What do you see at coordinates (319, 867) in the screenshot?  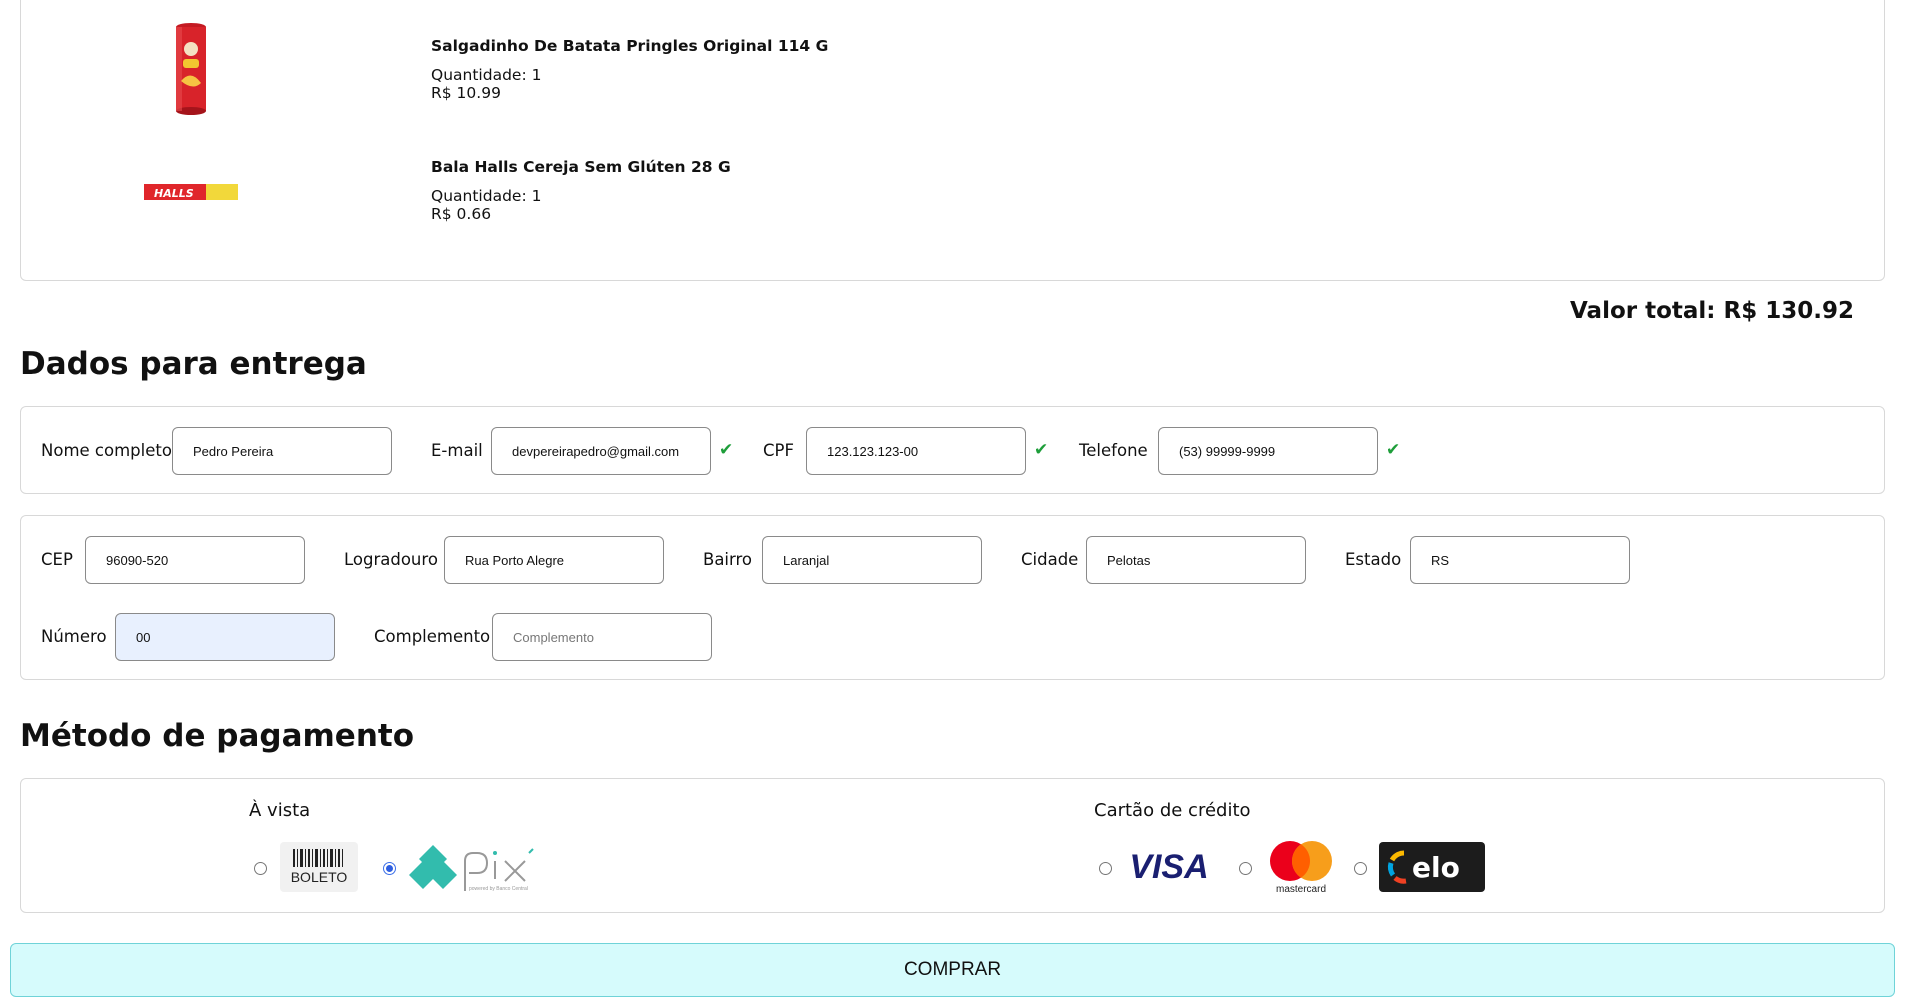 I see `boleto-logo: BOLETO` at bounding box center [319, 867].